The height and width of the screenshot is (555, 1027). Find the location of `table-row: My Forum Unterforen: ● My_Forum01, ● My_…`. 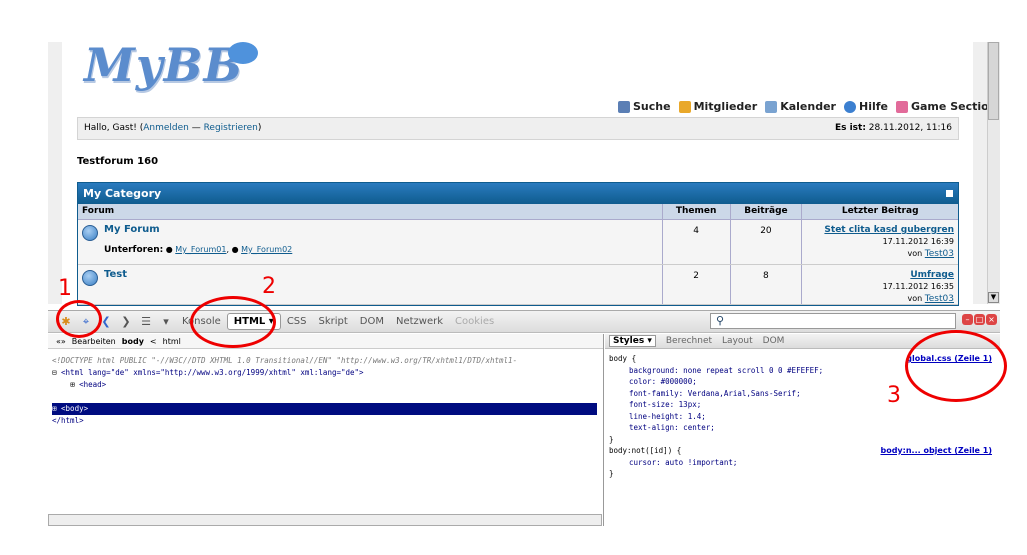

table-row: My Forum Unterforen: ● My_Forum01, ● My_… is located at coordinates (518, 242).